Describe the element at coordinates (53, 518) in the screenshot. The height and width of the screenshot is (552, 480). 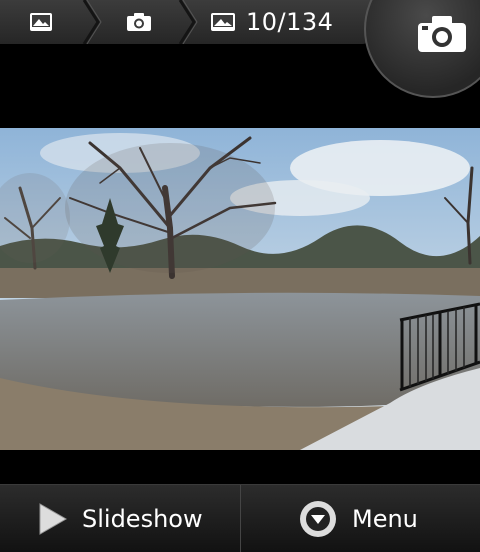
I see `play-icon` at that location.